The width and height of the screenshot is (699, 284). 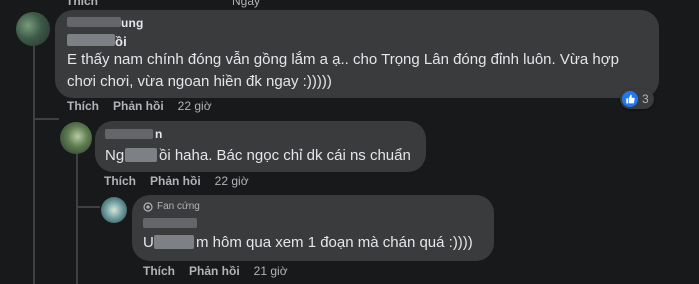 What do you see at coordinates (178, 206) in the screenshot?
I see `fan-badge-label: Fan cứng` at bounding box center [178, 206].